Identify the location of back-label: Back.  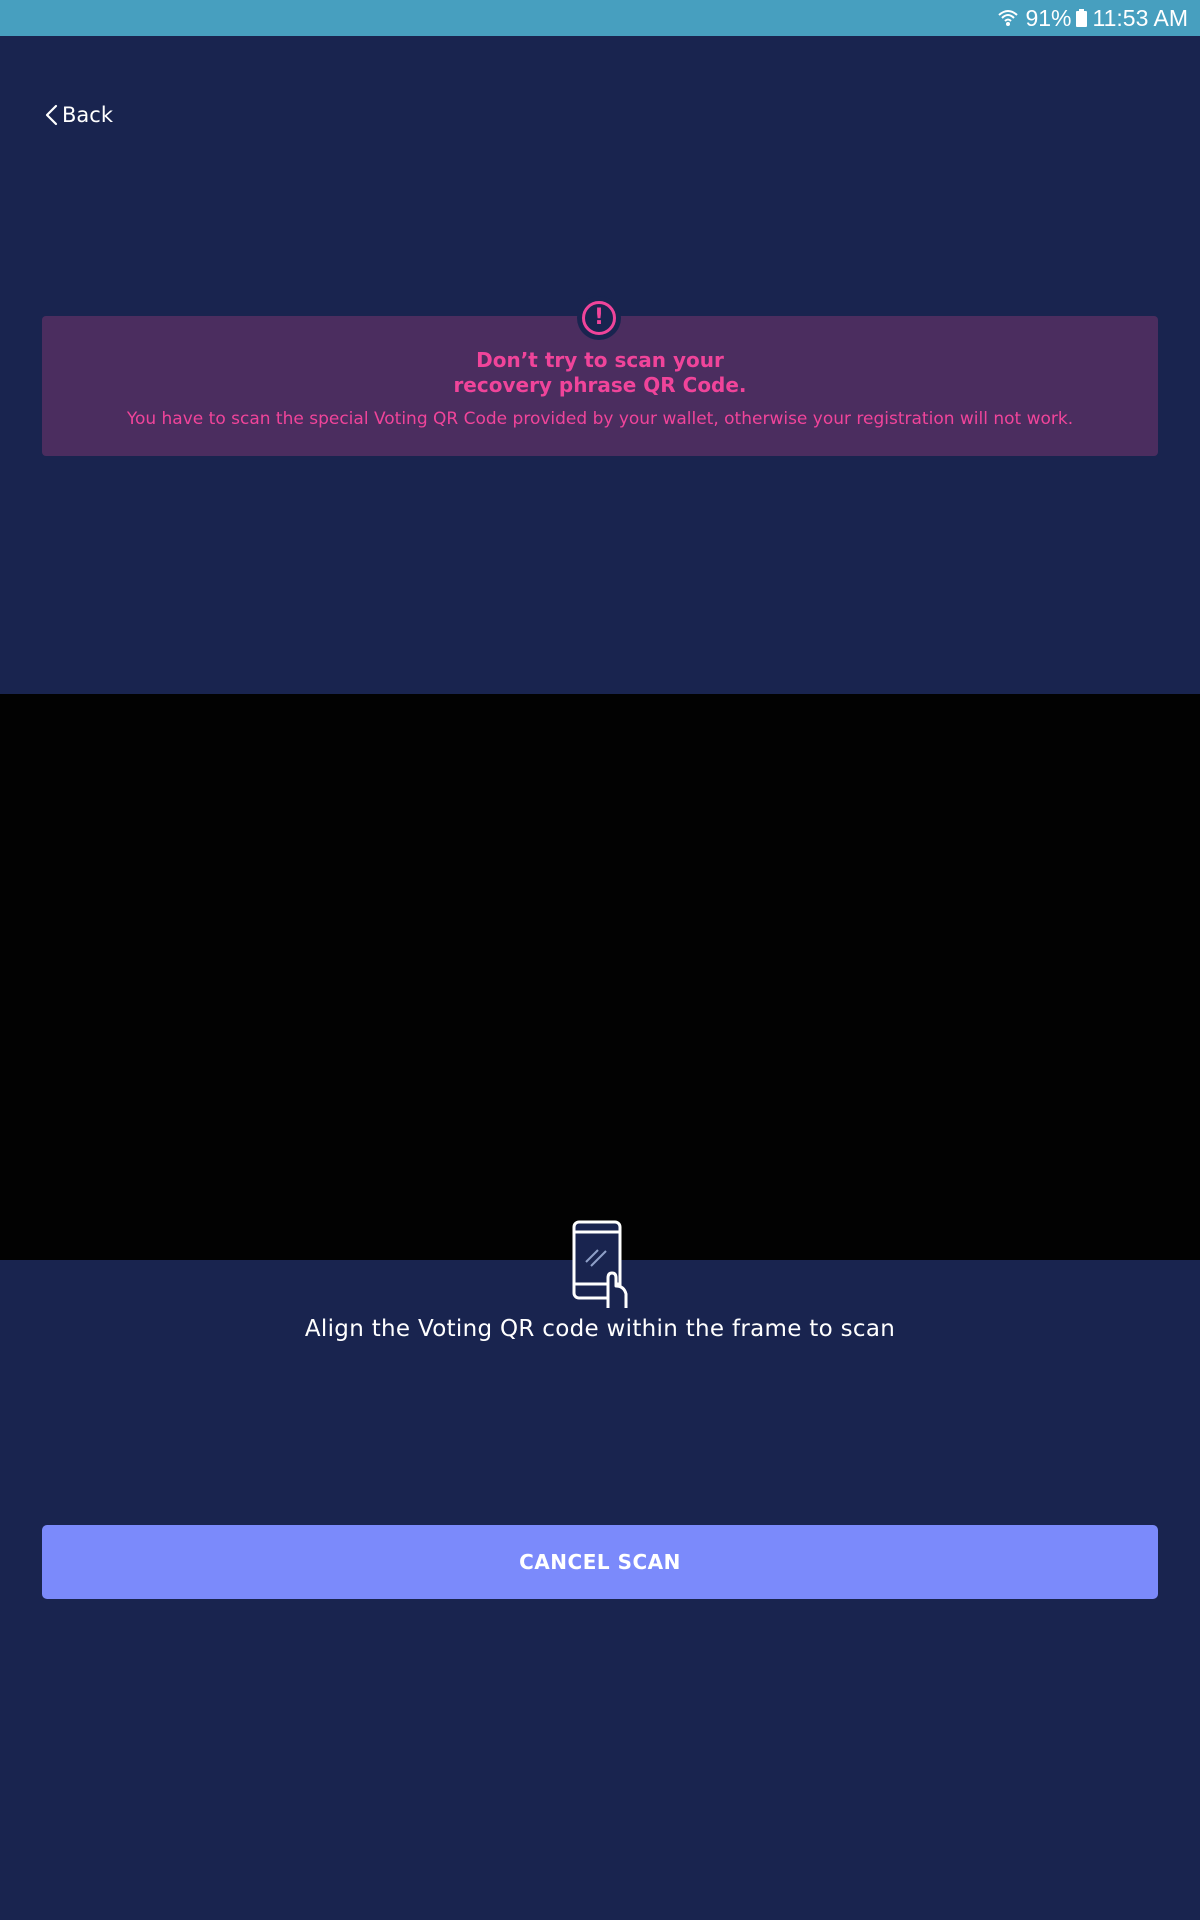
(87, 115).